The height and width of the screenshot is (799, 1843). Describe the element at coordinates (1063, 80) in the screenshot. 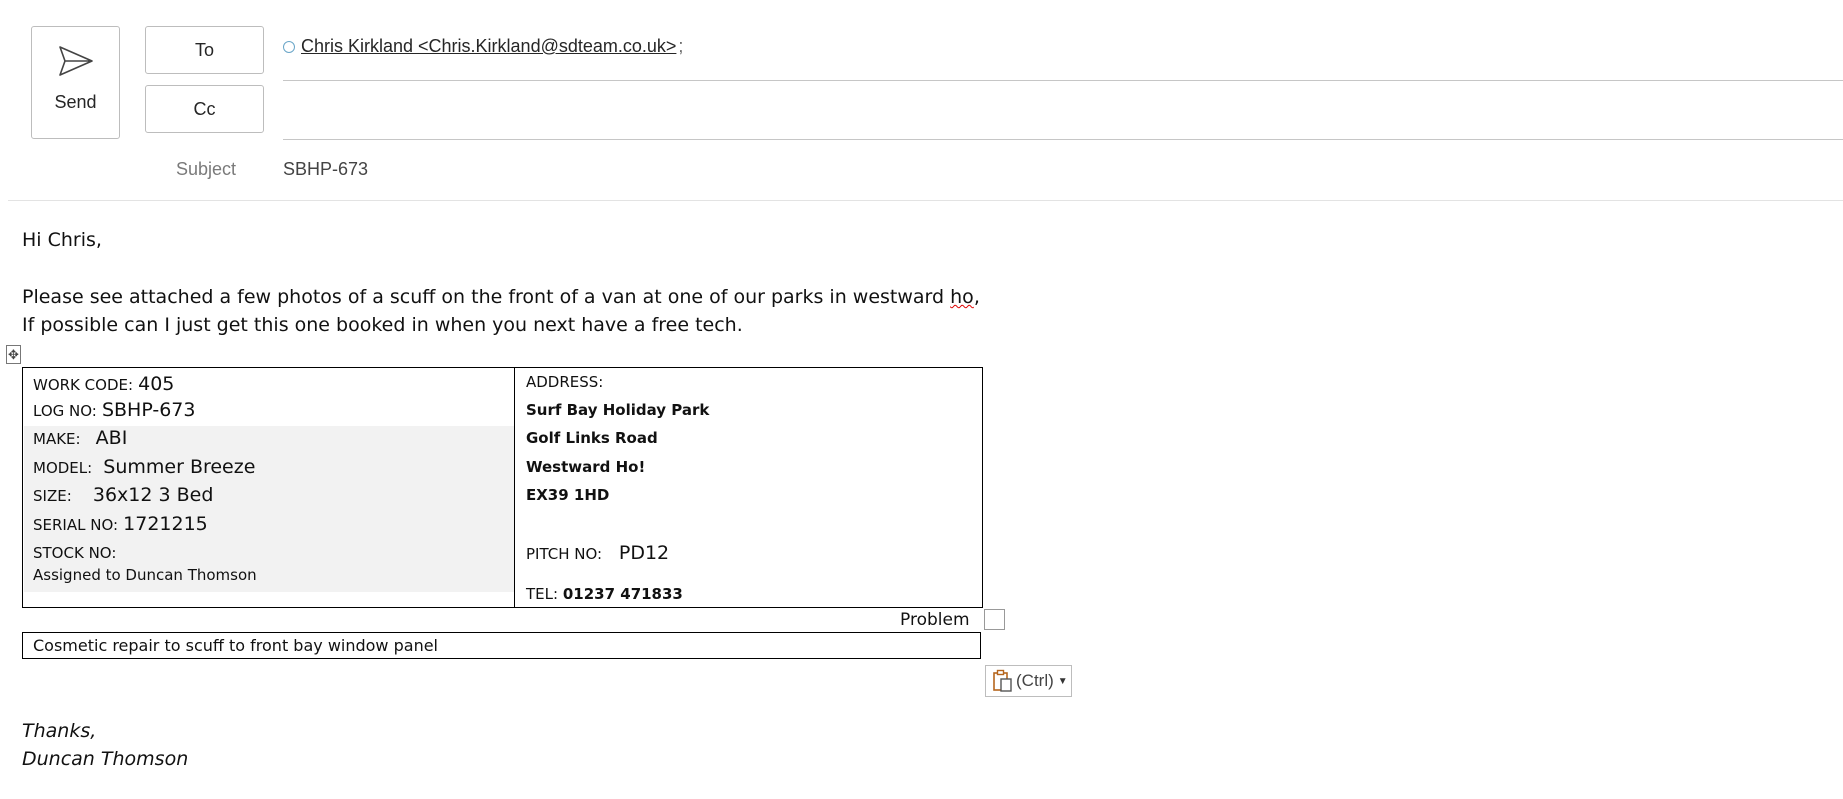

I see `to-field-underline` at that location.